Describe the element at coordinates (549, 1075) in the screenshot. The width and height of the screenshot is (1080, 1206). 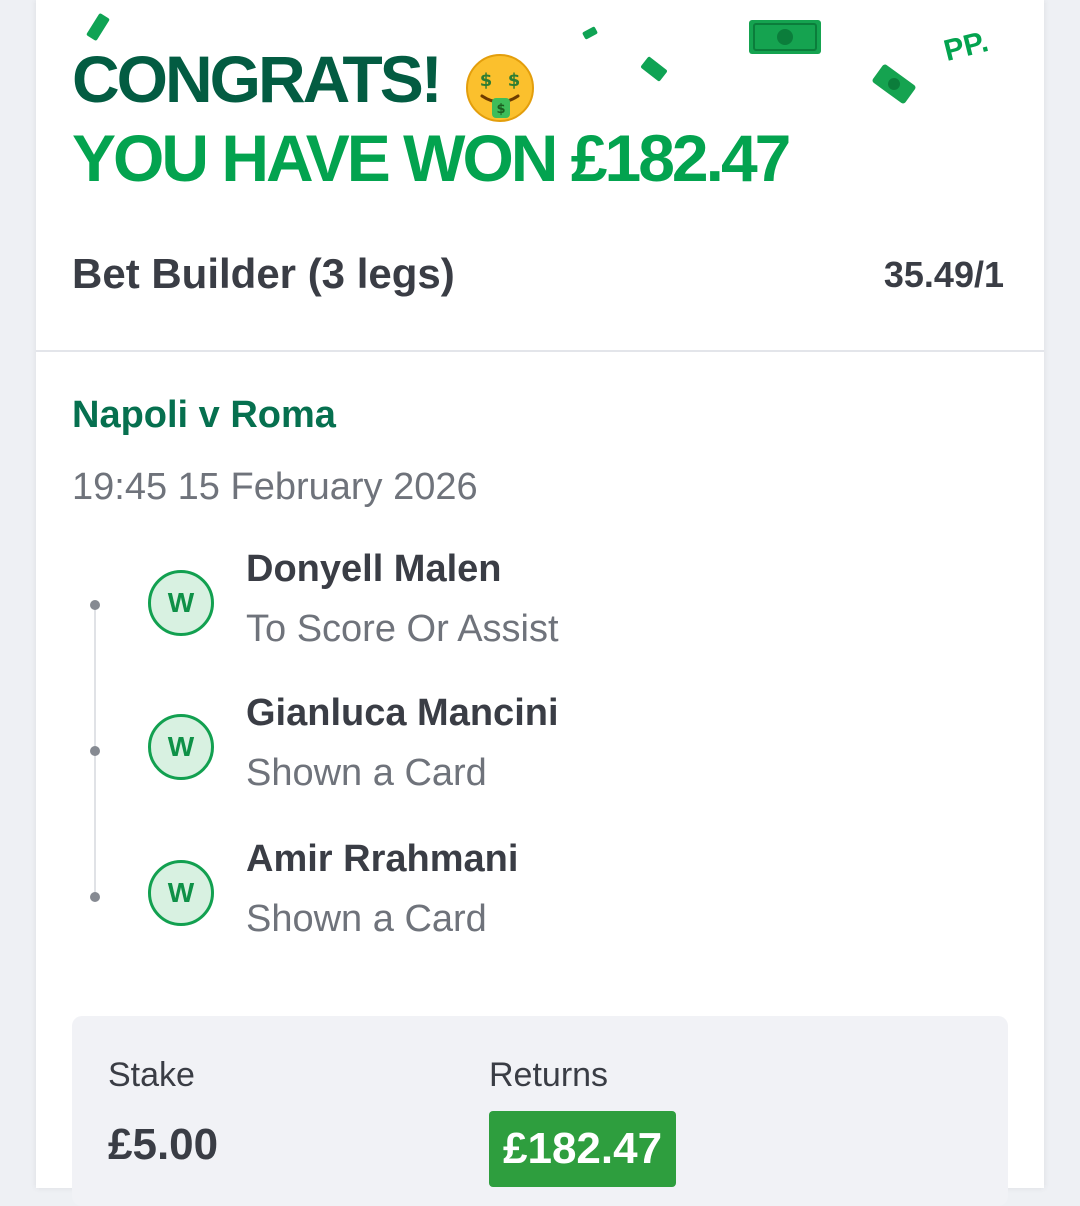
I see `returns-label: Returns` at that location.